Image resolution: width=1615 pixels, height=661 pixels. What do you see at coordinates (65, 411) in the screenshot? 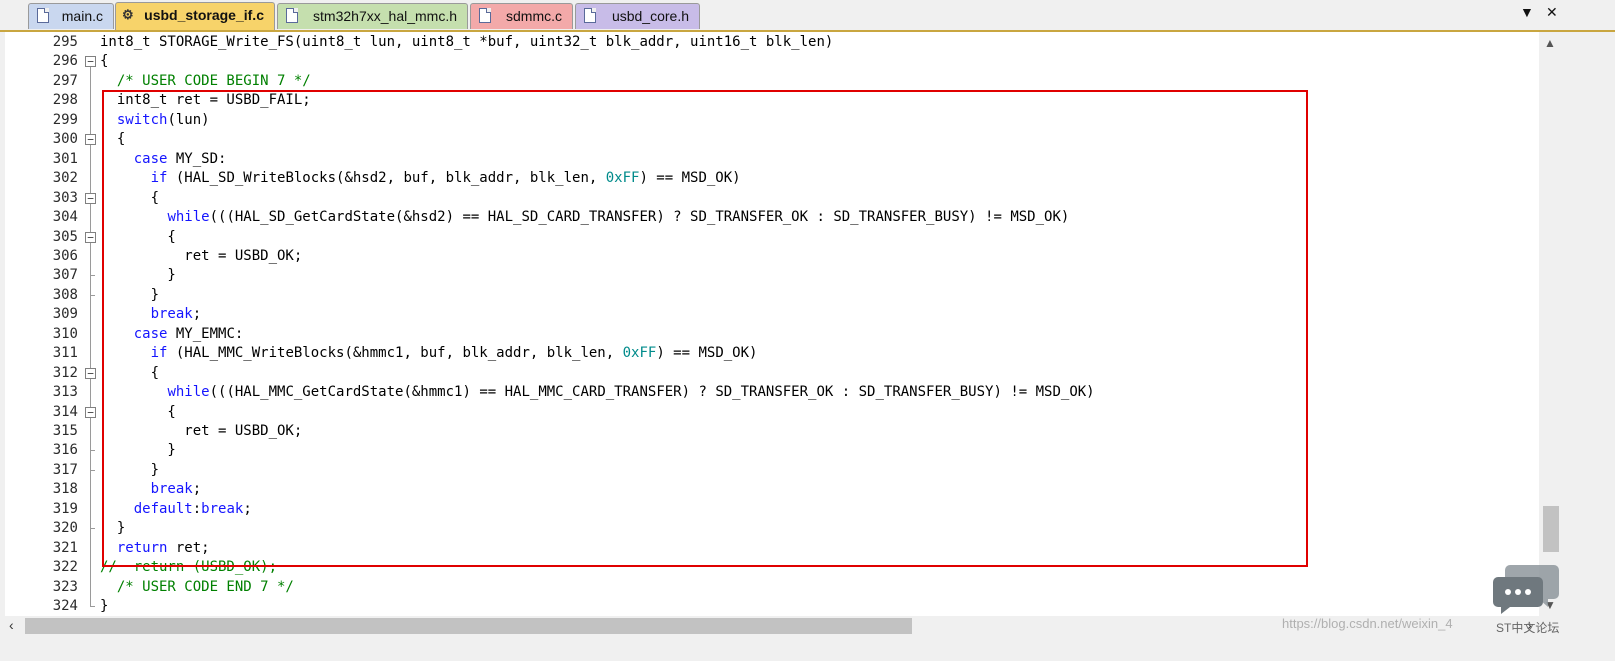
I see `line-number: 314` at bounding box center [65, 411].